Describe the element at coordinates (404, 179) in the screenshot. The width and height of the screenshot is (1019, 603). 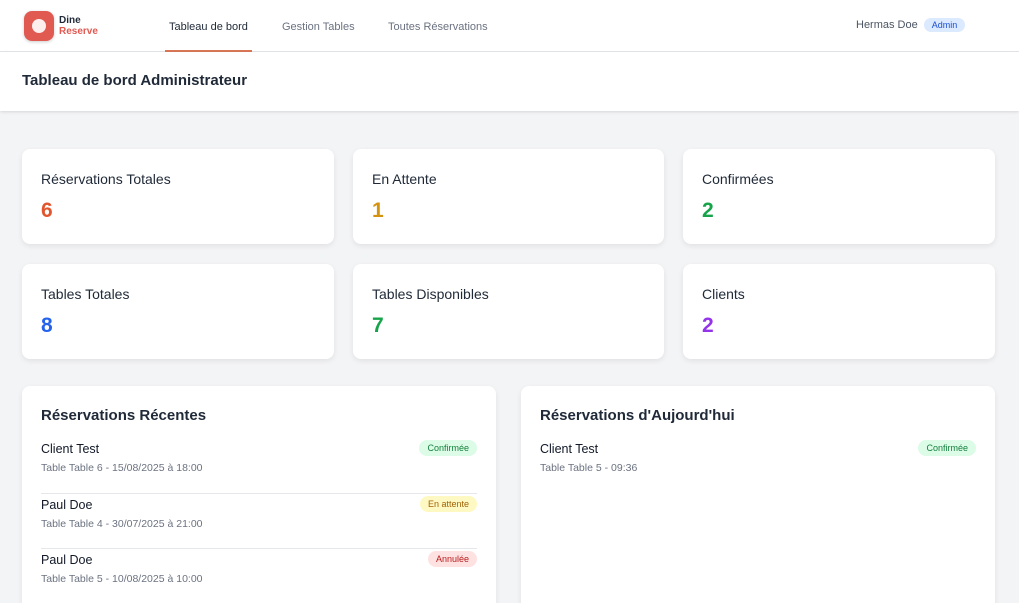
I see `stat-label: En Attente` at that location.